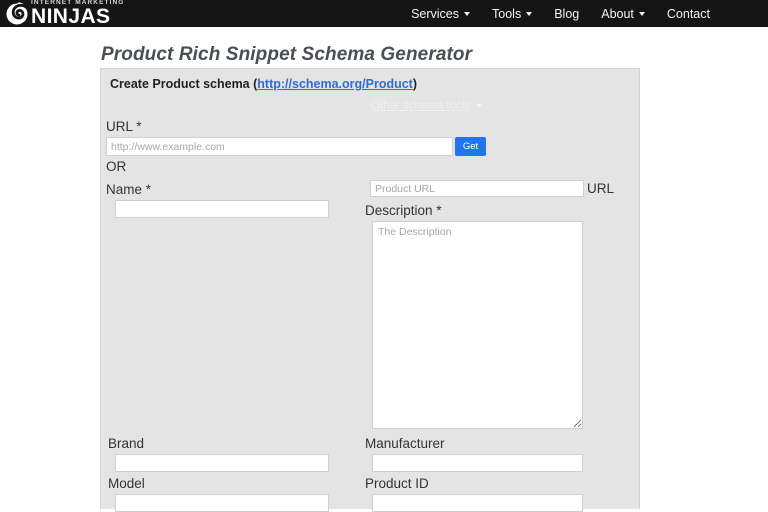  I want to click on panel-heading-prefix: Create Product schema (, so click(184, 84).